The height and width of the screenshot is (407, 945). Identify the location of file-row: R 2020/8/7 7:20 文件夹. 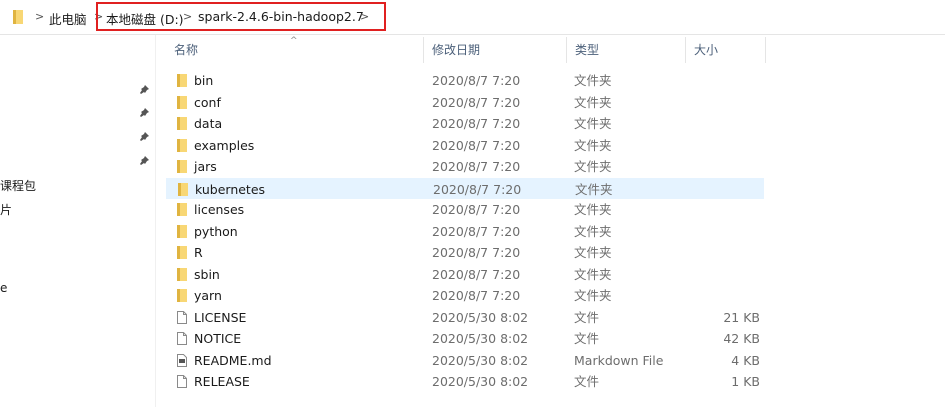
(465, 252).